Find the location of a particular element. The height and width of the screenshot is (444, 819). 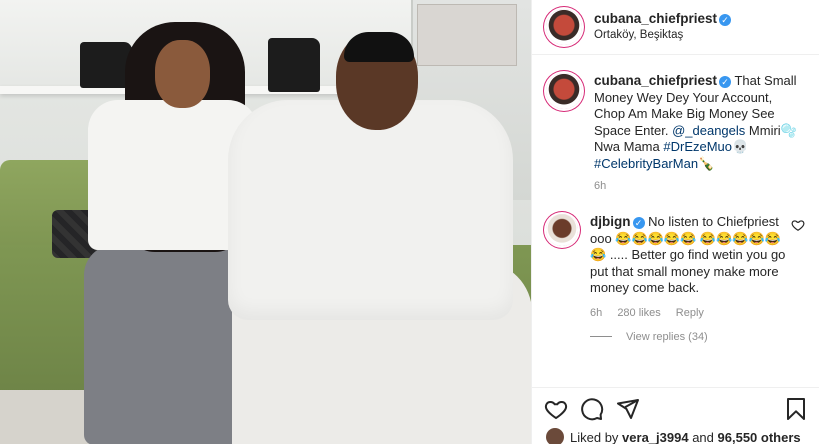

post-header-meta: cubana_chiefpriest ✓ Ortaköy, Beşiktaş is located at coordinates (663, 26).